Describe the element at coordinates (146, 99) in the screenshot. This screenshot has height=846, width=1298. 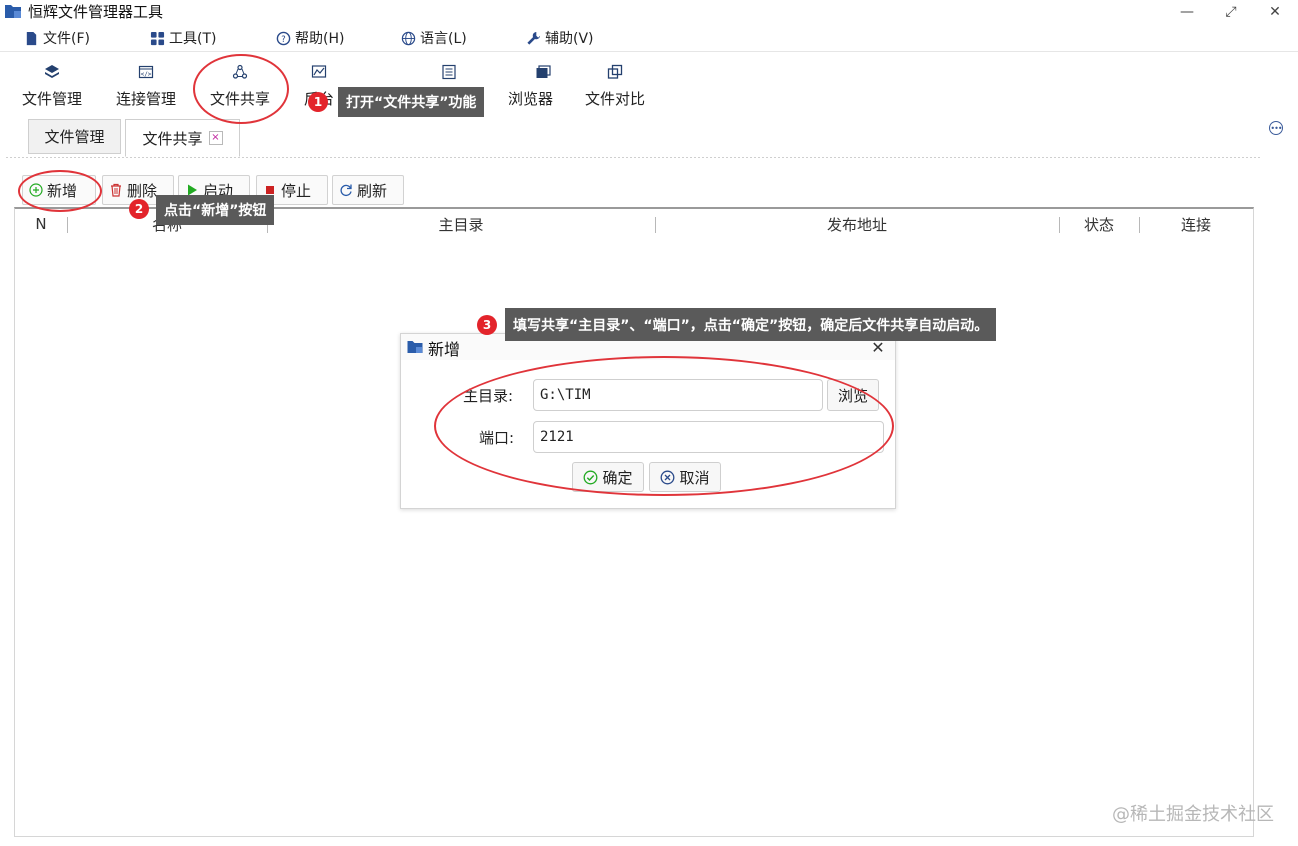
I see `ribbon-connection-manager-label: 连接管理` at that location.